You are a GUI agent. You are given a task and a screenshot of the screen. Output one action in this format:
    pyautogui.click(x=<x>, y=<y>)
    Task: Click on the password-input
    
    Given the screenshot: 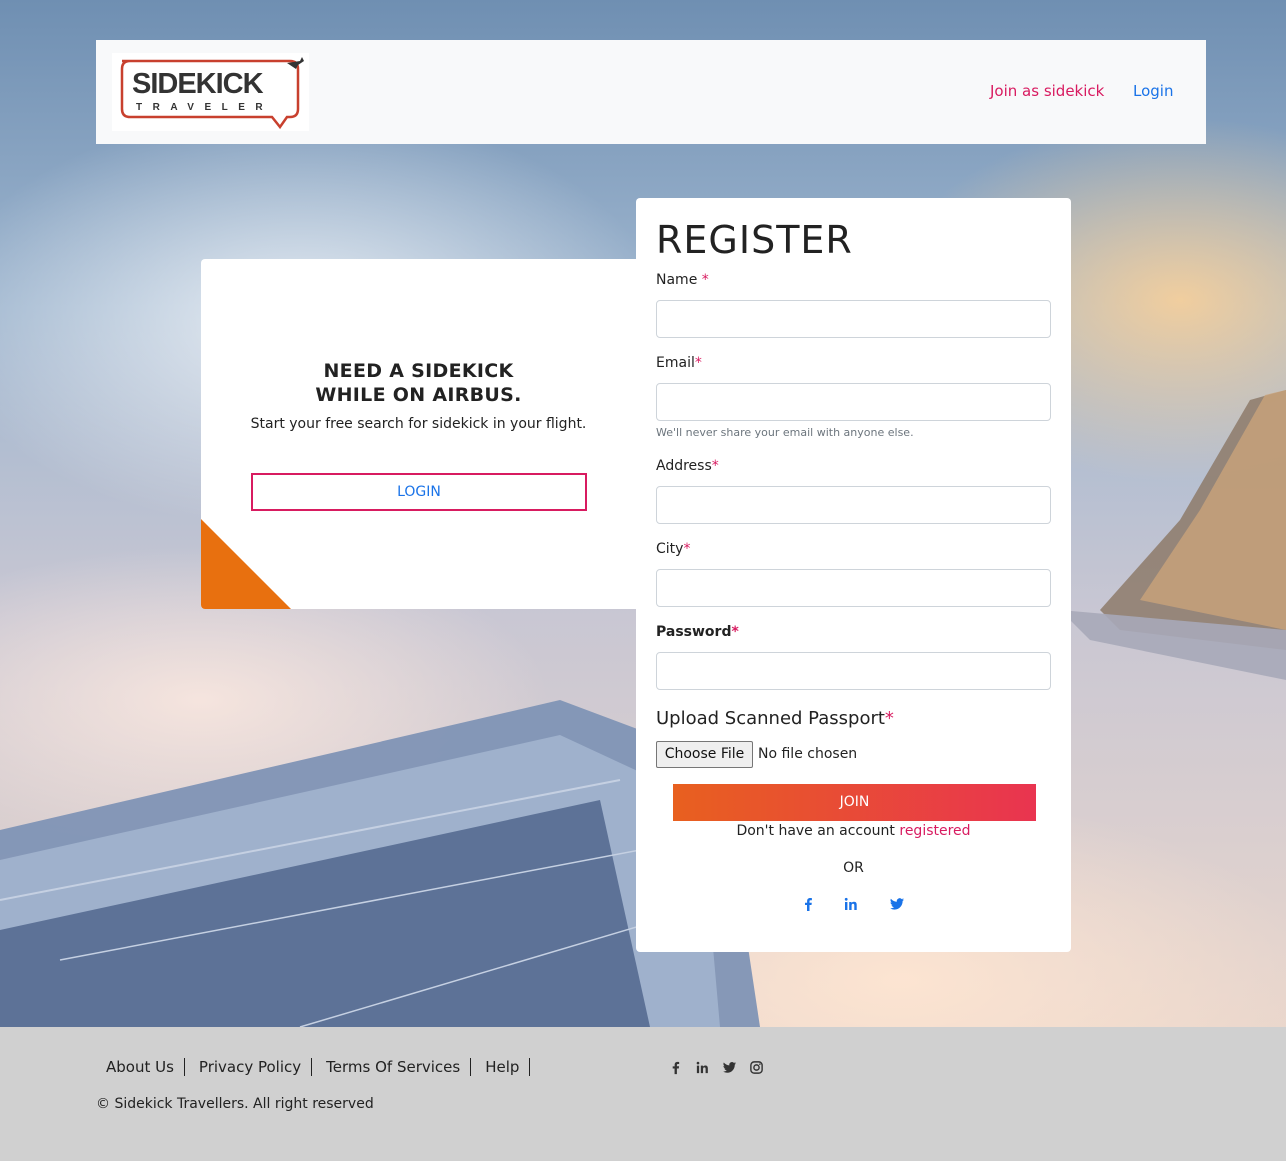 What is the action you would take?
    pyautogui.click(x=853, y=671)
    